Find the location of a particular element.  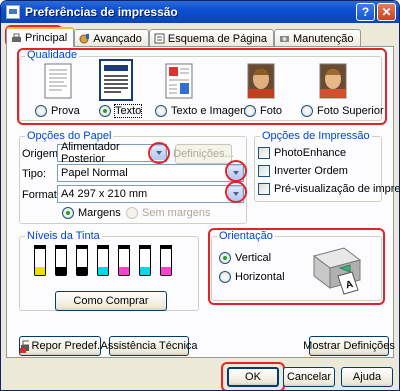

format-select: A4 297 x 210 mm is located at coordinates (150, 194).